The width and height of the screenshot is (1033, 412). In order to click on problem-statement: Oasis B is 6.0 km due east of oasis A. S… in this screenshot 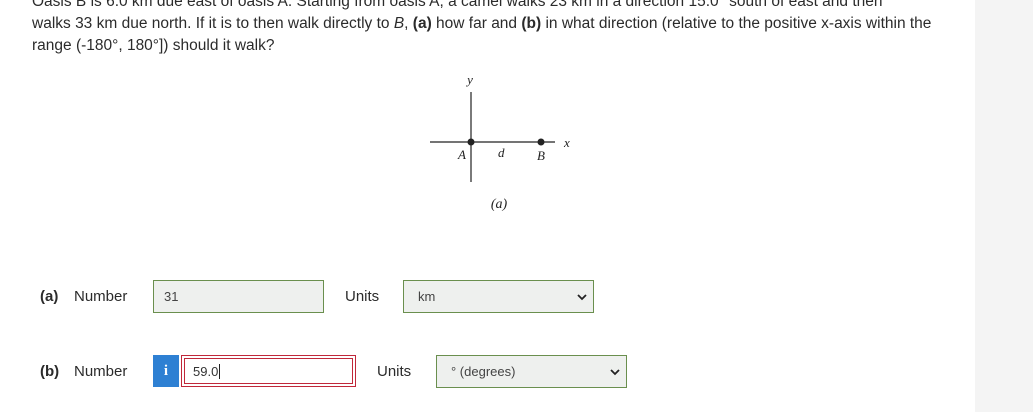, I will do `click(497, 28)`.